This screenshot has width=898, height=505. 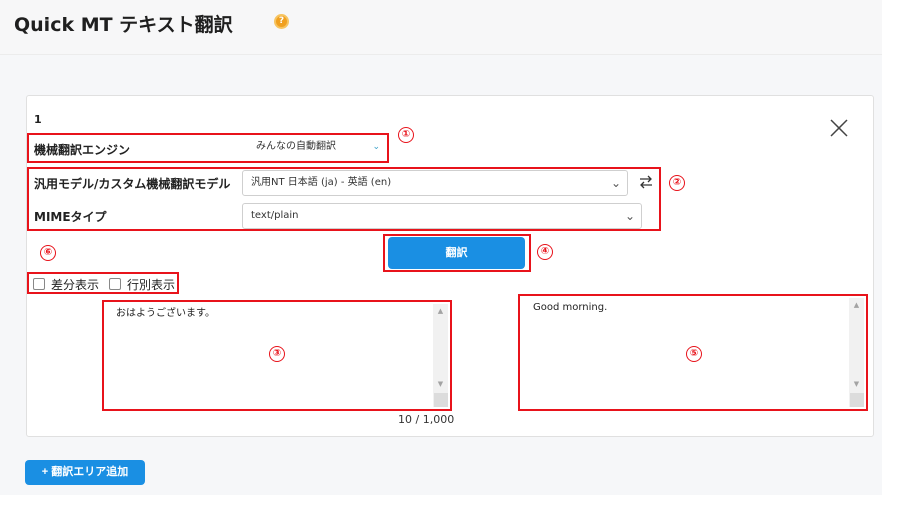 What do you see at coordinates (440, 355) in the screenshot?
I see `source-scrollbar: ▲ ▼` at bounding box center [440, 355].